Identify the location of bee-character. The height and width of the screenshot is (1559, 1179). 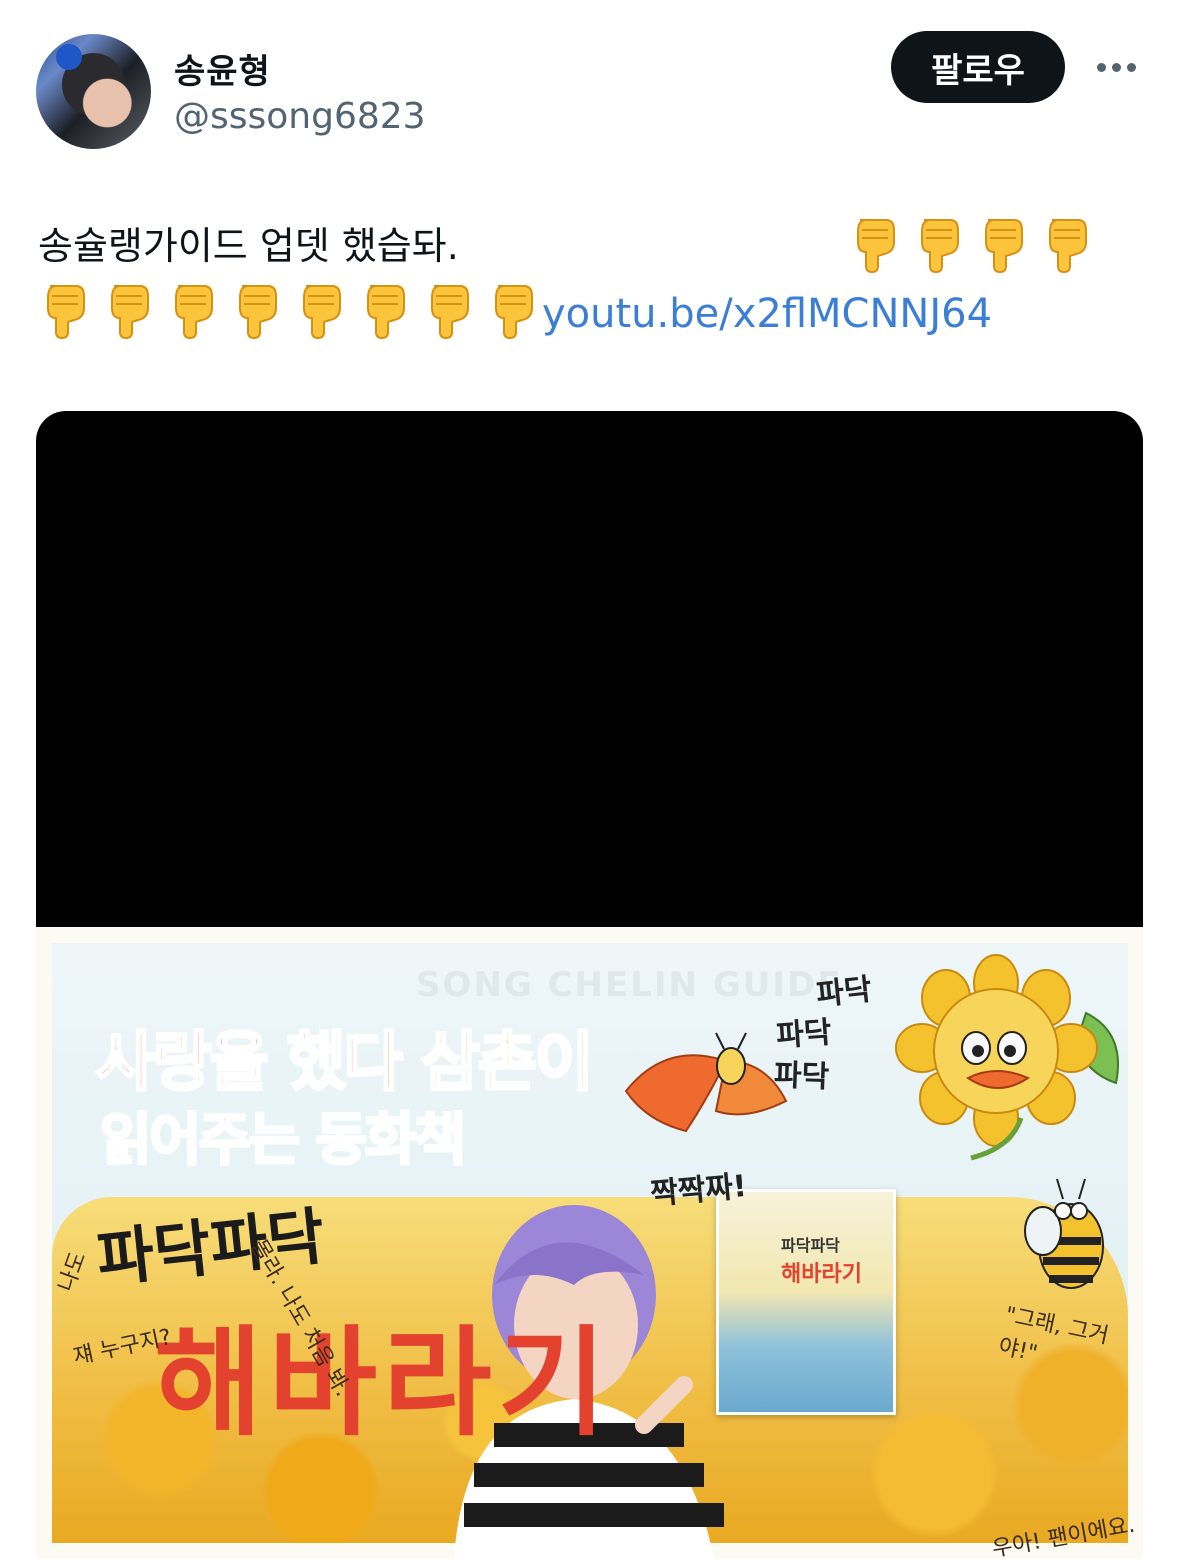
(1064, 1233).